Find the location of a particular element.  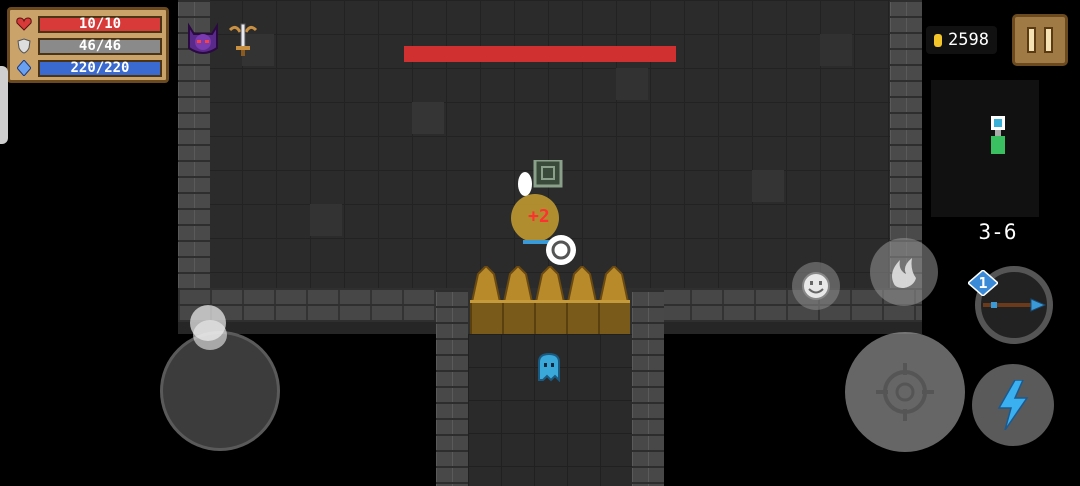

hp-bar: 10/10 is located at coordinates (100, 24).